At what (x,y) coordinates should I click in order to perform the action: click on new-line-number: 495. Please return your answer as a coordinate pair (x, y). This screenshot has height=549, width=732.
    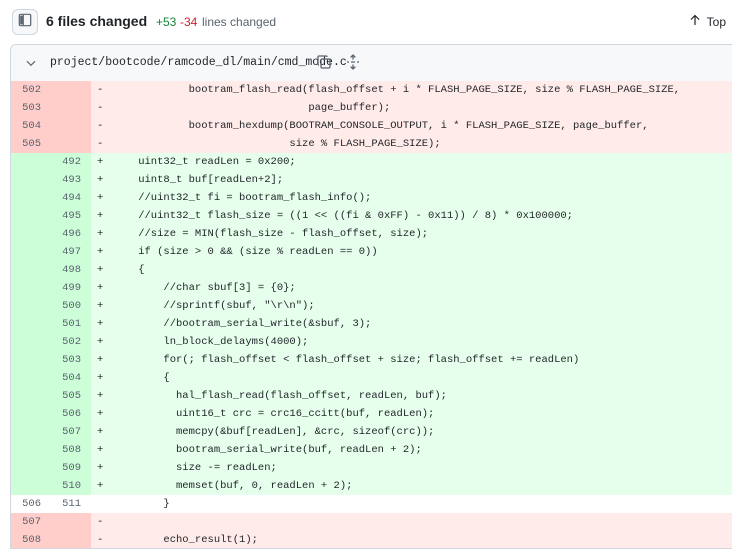
    Looking at the image, I should click on (66, 216).